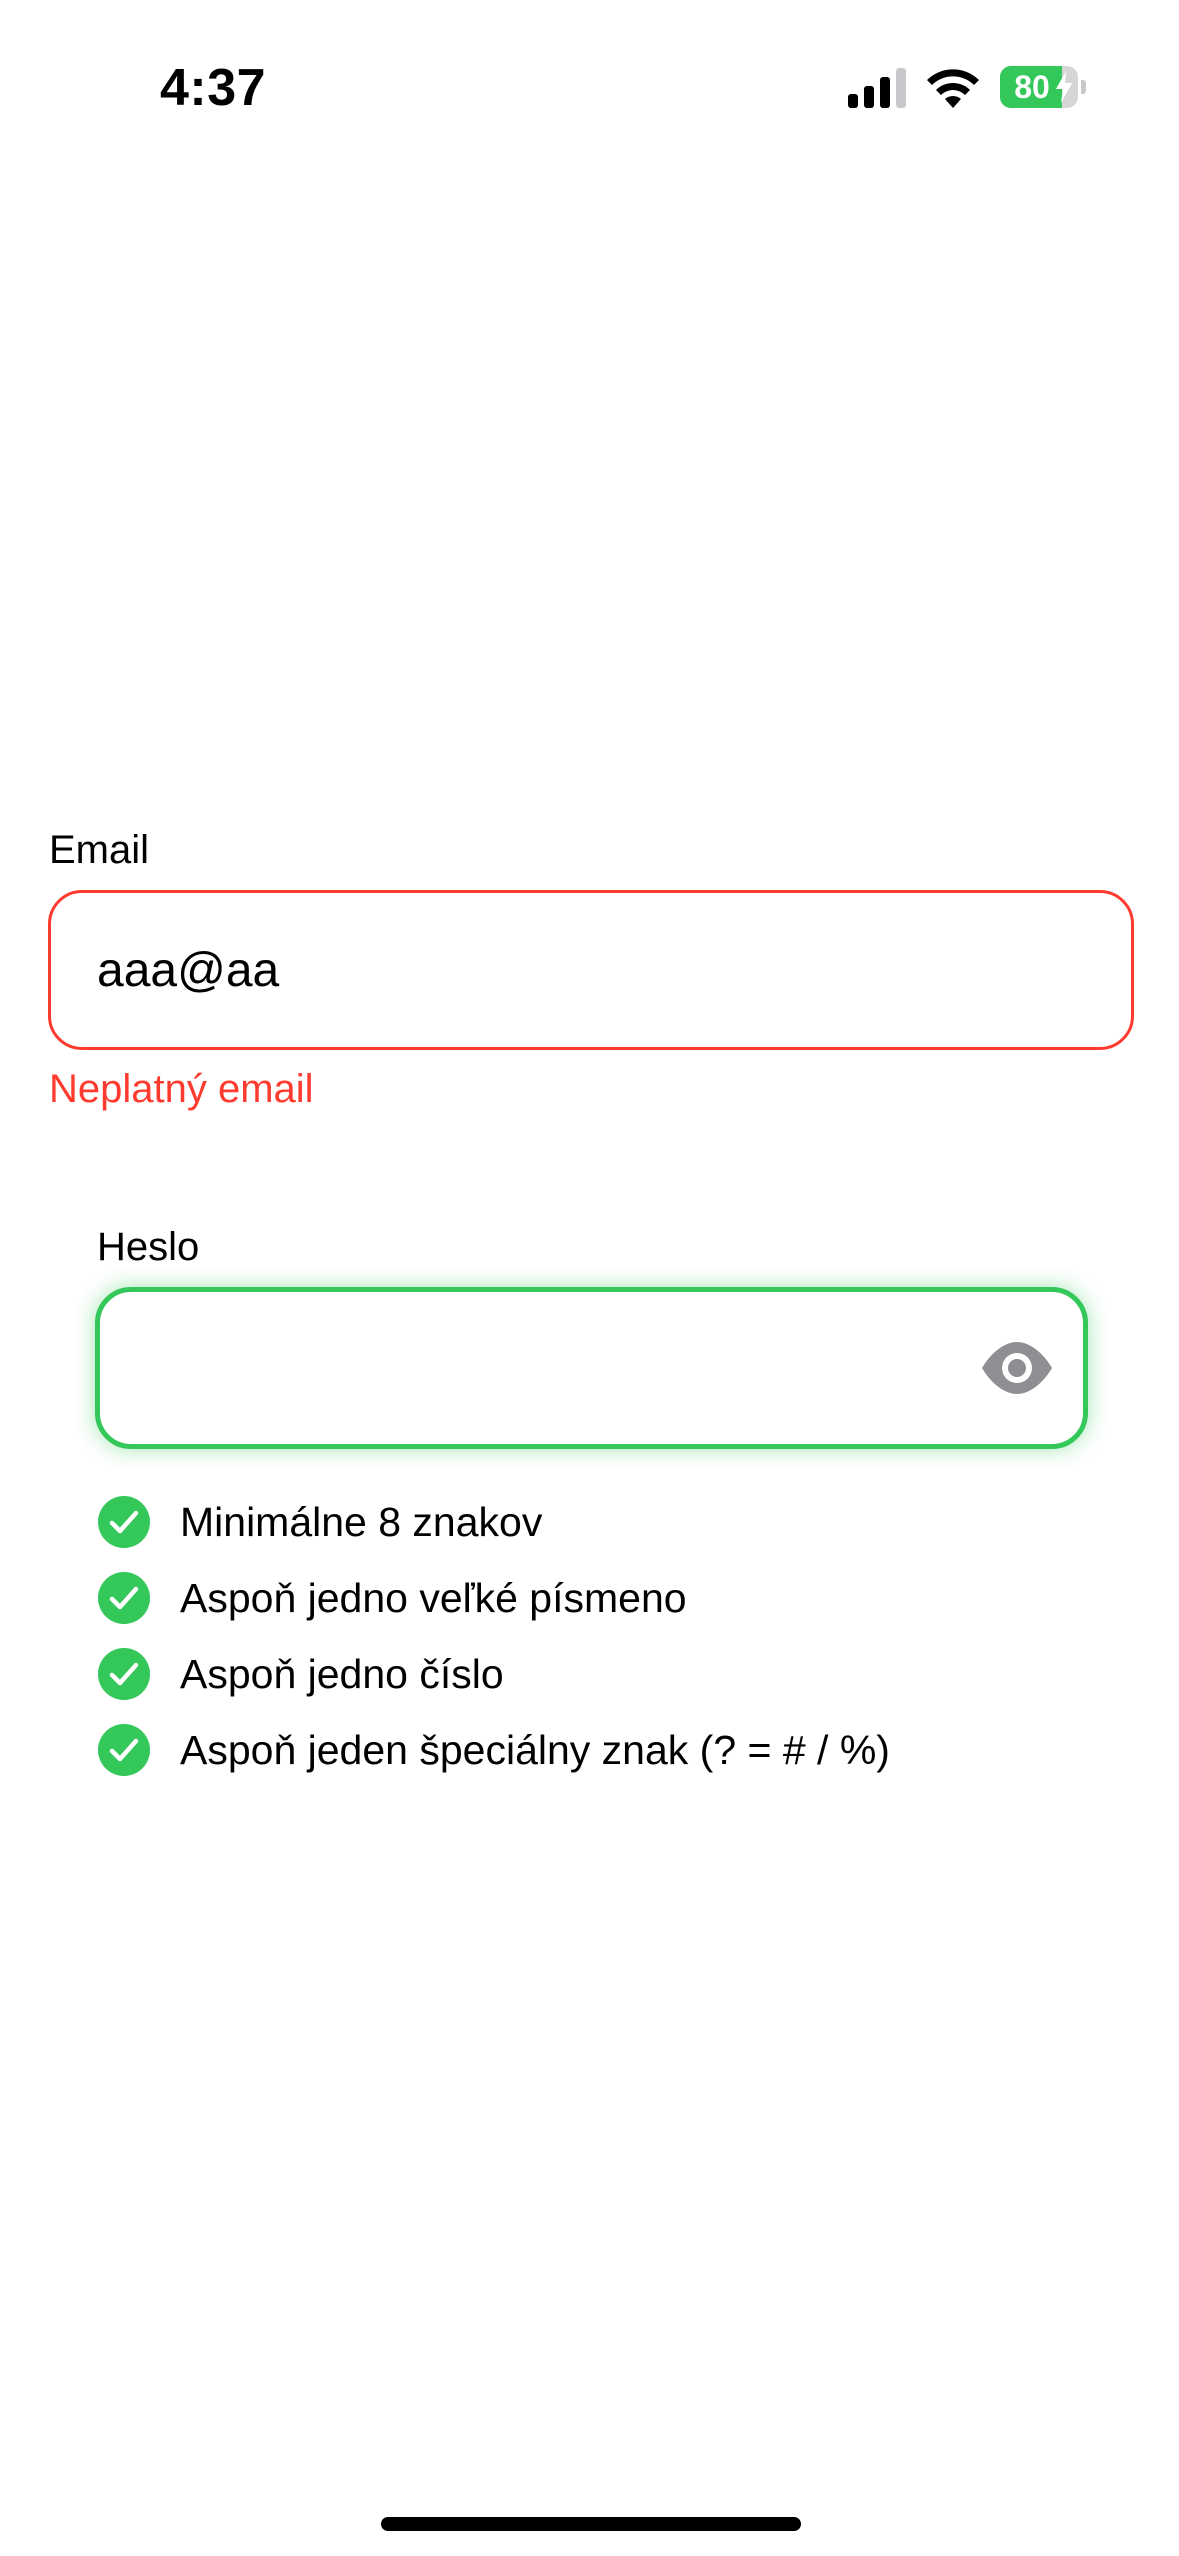 The width and height of the screenshot is (1179, 2556). I want to click on password-label: Heslo, so click(148, 1247).